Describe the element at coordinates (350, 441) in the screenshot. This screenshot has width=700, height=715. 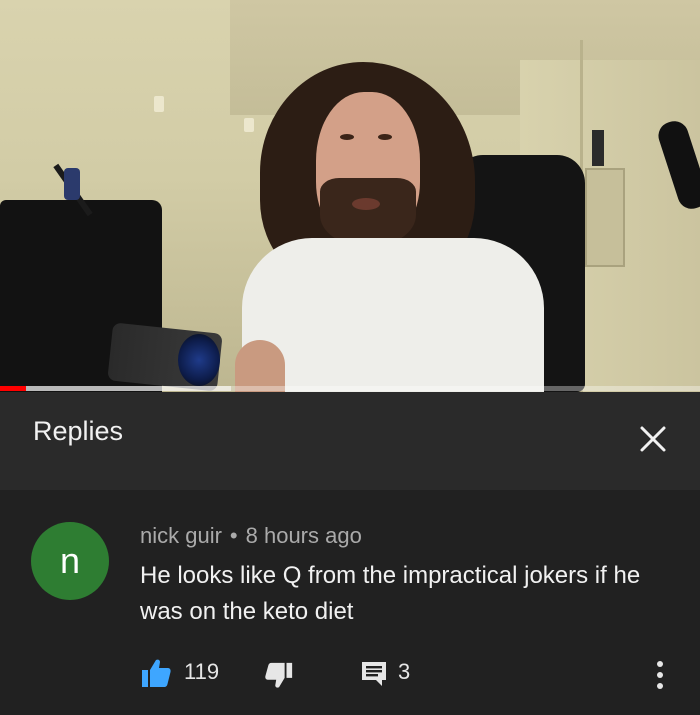
I see `replies-header: Replies` at that location.